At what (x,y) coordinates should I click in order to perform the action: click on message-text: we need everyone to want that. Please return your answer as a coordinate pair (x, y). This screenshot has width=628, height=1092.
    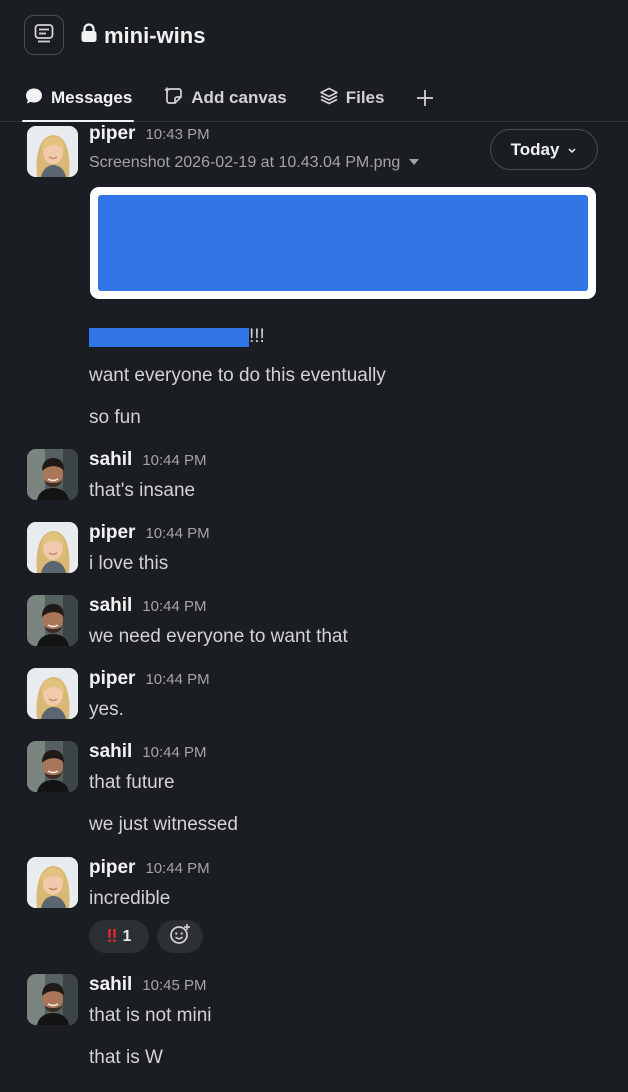
    Looking at the image, I should click on (218, 636).